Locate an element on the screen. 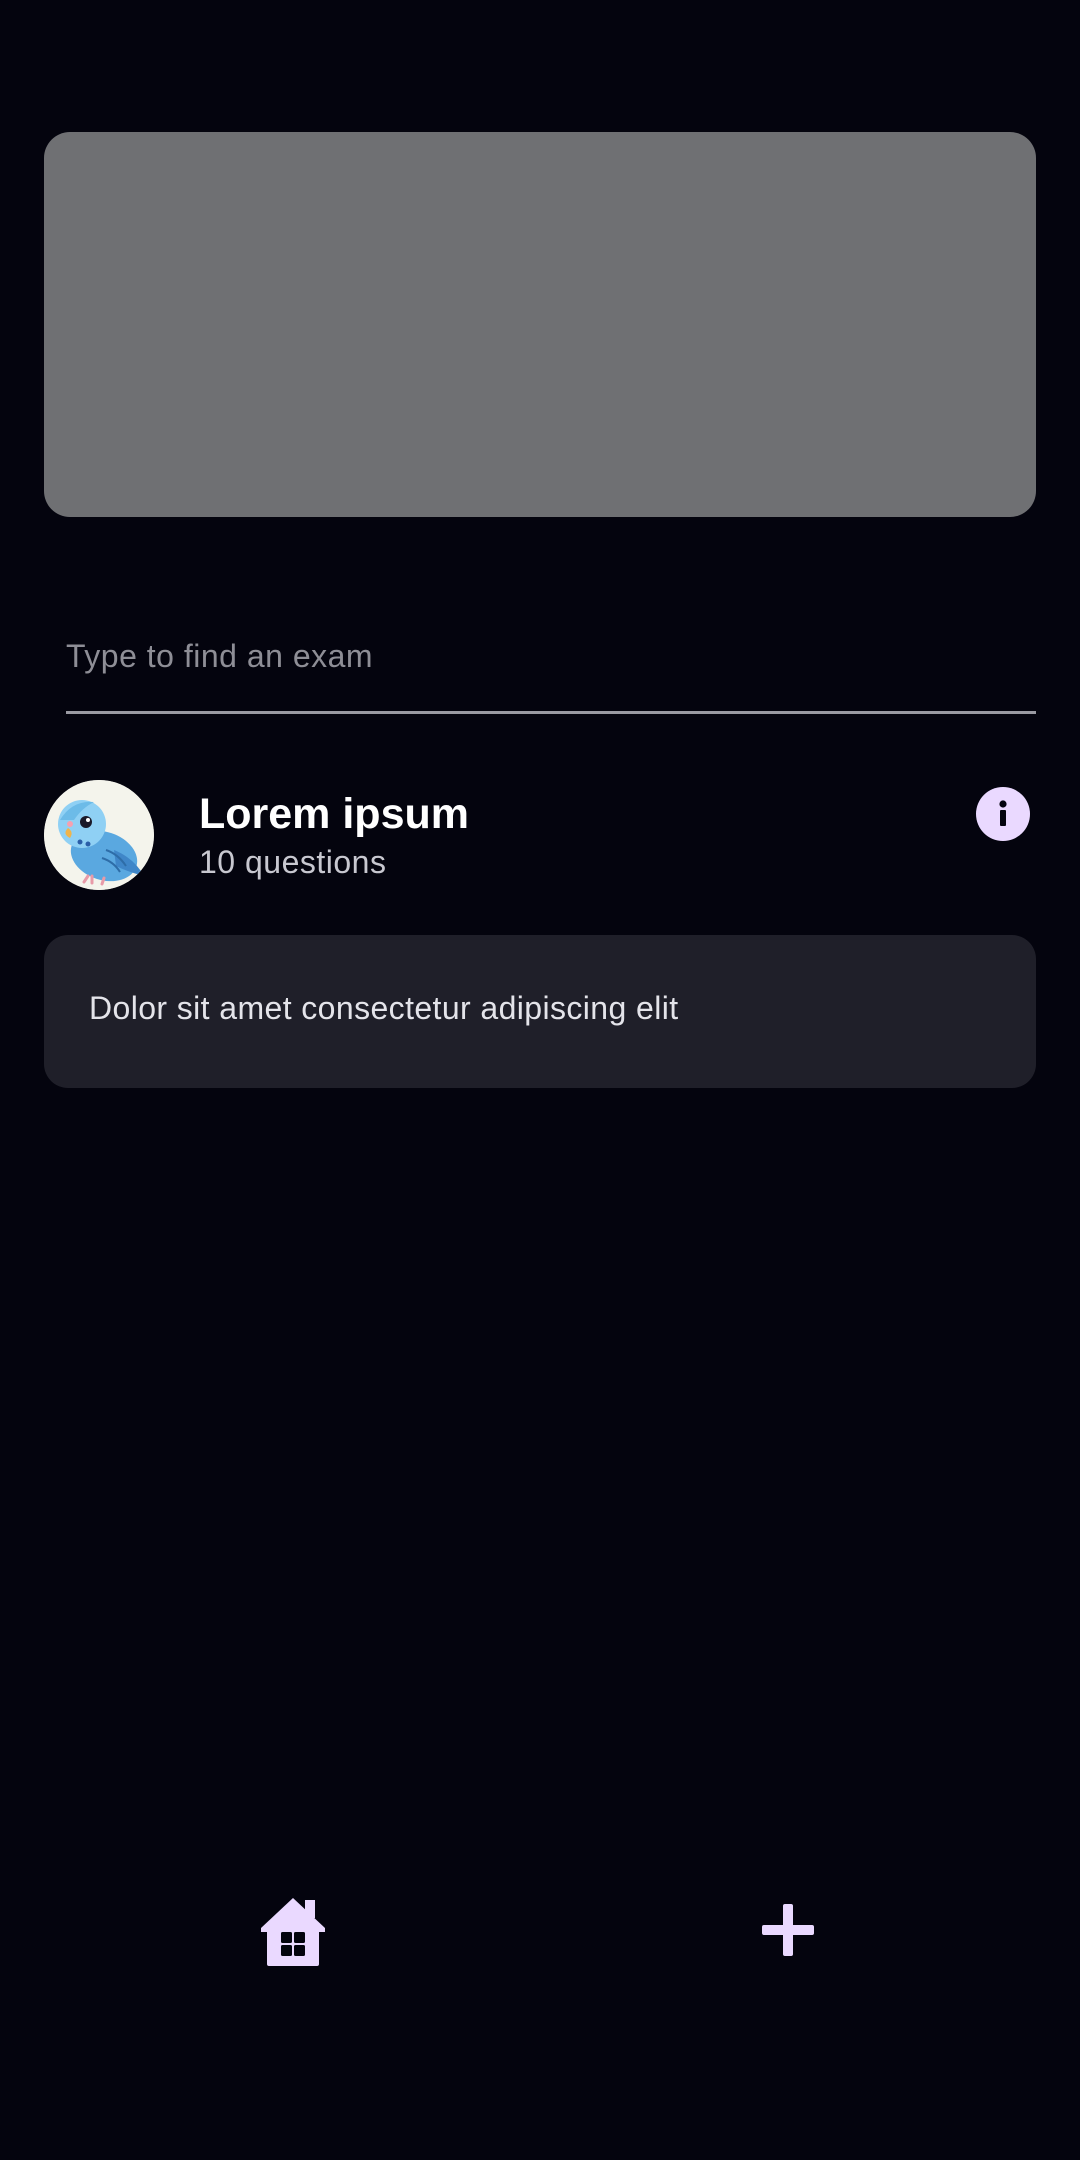 Image resolution: width=1080 pixels, height=2160 pixels. exam-avatar is located at coordinates (99, 835).